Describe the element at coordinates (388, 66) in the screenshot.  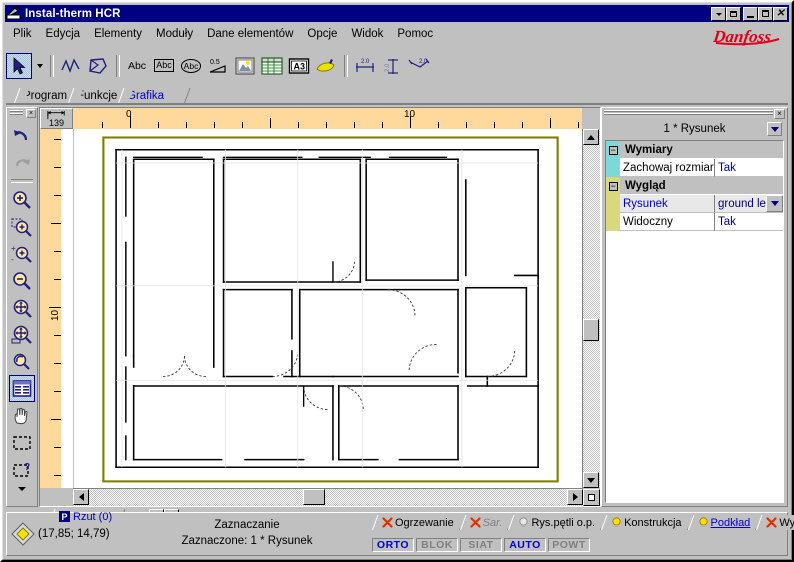
I see `svg-text: 2.0` at that location.